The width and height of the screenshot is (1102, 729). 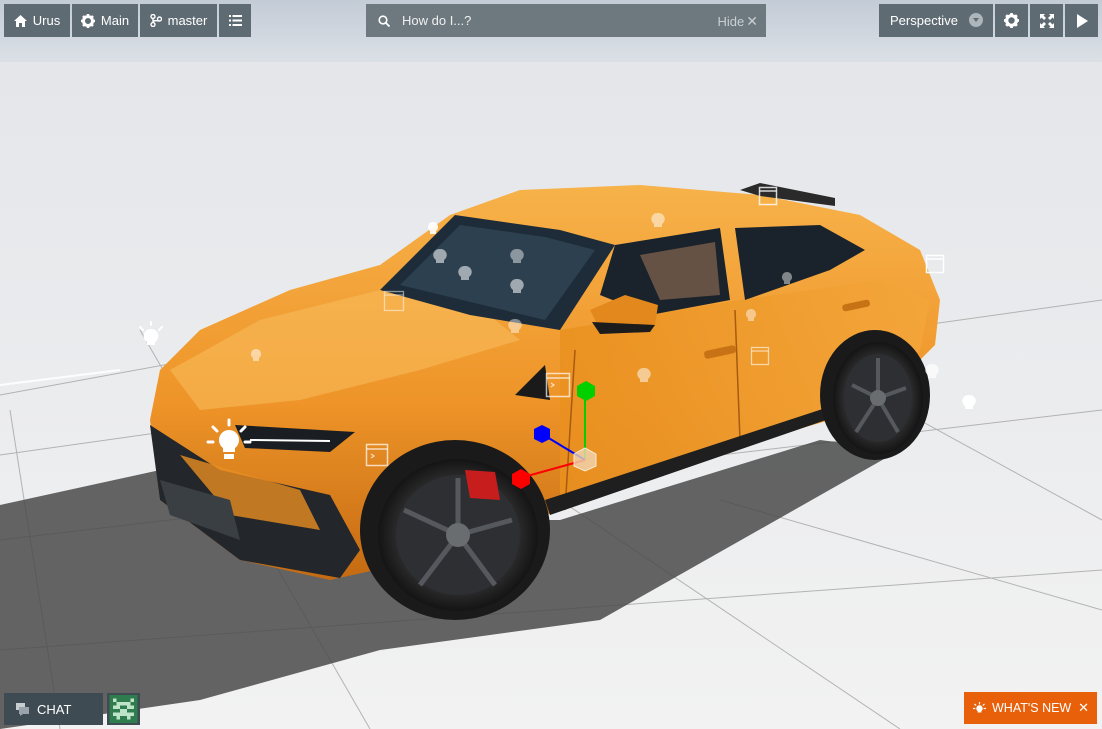 I want to click on chat-label: CHAT, so click(x=54, y=709).